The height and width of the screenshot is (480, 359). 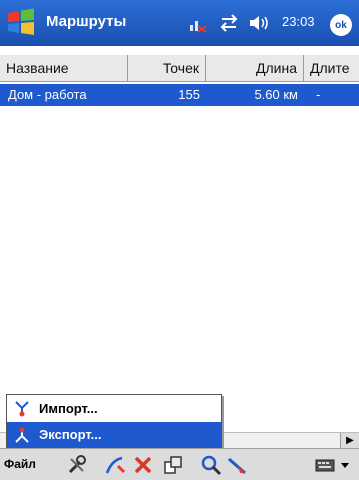 I want to click on keyboard-icon, so click(x=325, y=465).